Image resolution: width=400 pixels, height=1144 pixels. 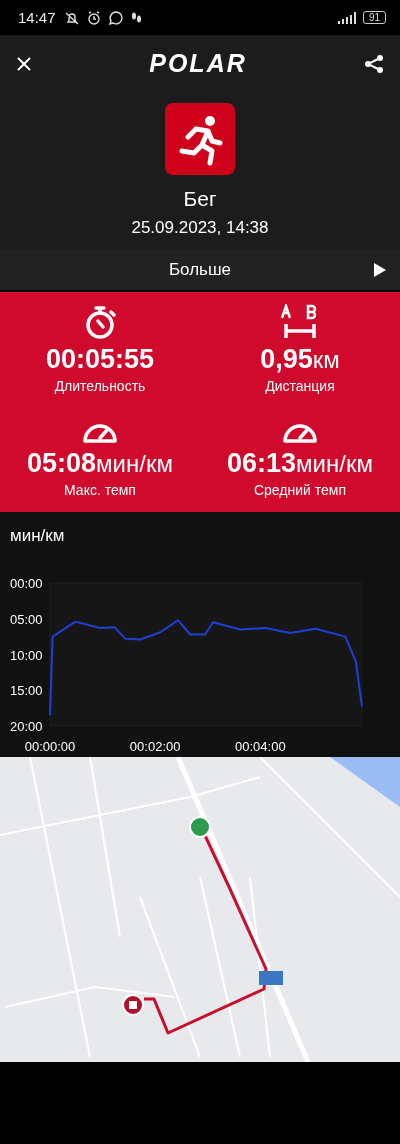 What do you see at coordinates (24, 63) in the screenshot?
I see `close-icon` at bounding box center [24, 63].